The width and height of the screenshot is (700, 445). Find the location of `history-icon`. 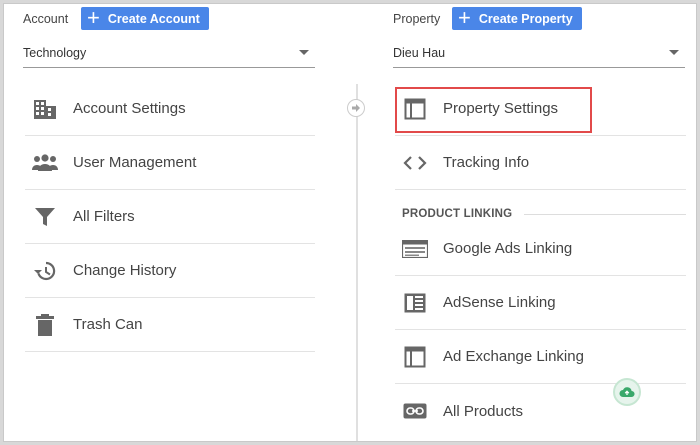

history-icon is located at coordinates (45, 271).